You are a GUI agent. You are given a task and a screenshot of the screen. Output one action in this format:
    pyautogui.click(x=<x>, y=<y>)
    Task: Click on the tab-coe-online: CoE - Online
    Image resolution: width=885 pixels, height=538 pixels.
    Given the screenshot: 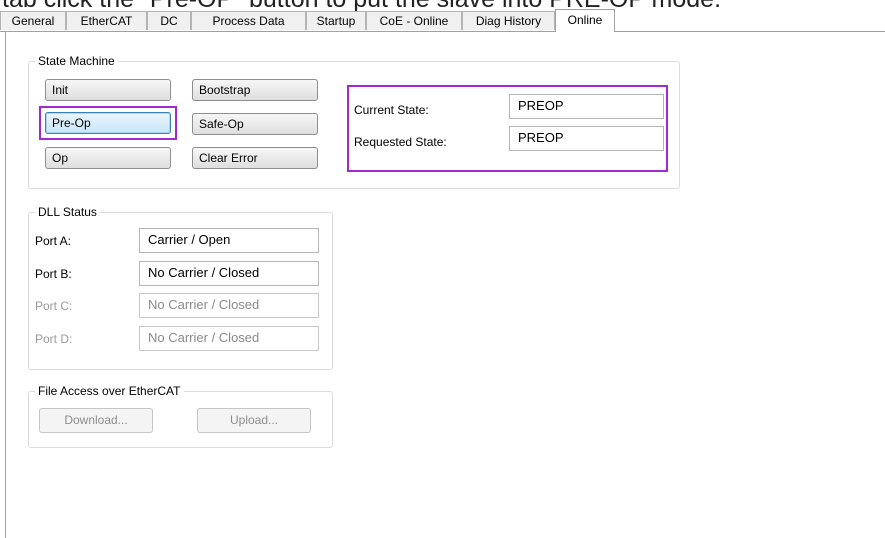 What is the action you would take?
    pyautogui.click(x=414, y=20)
    